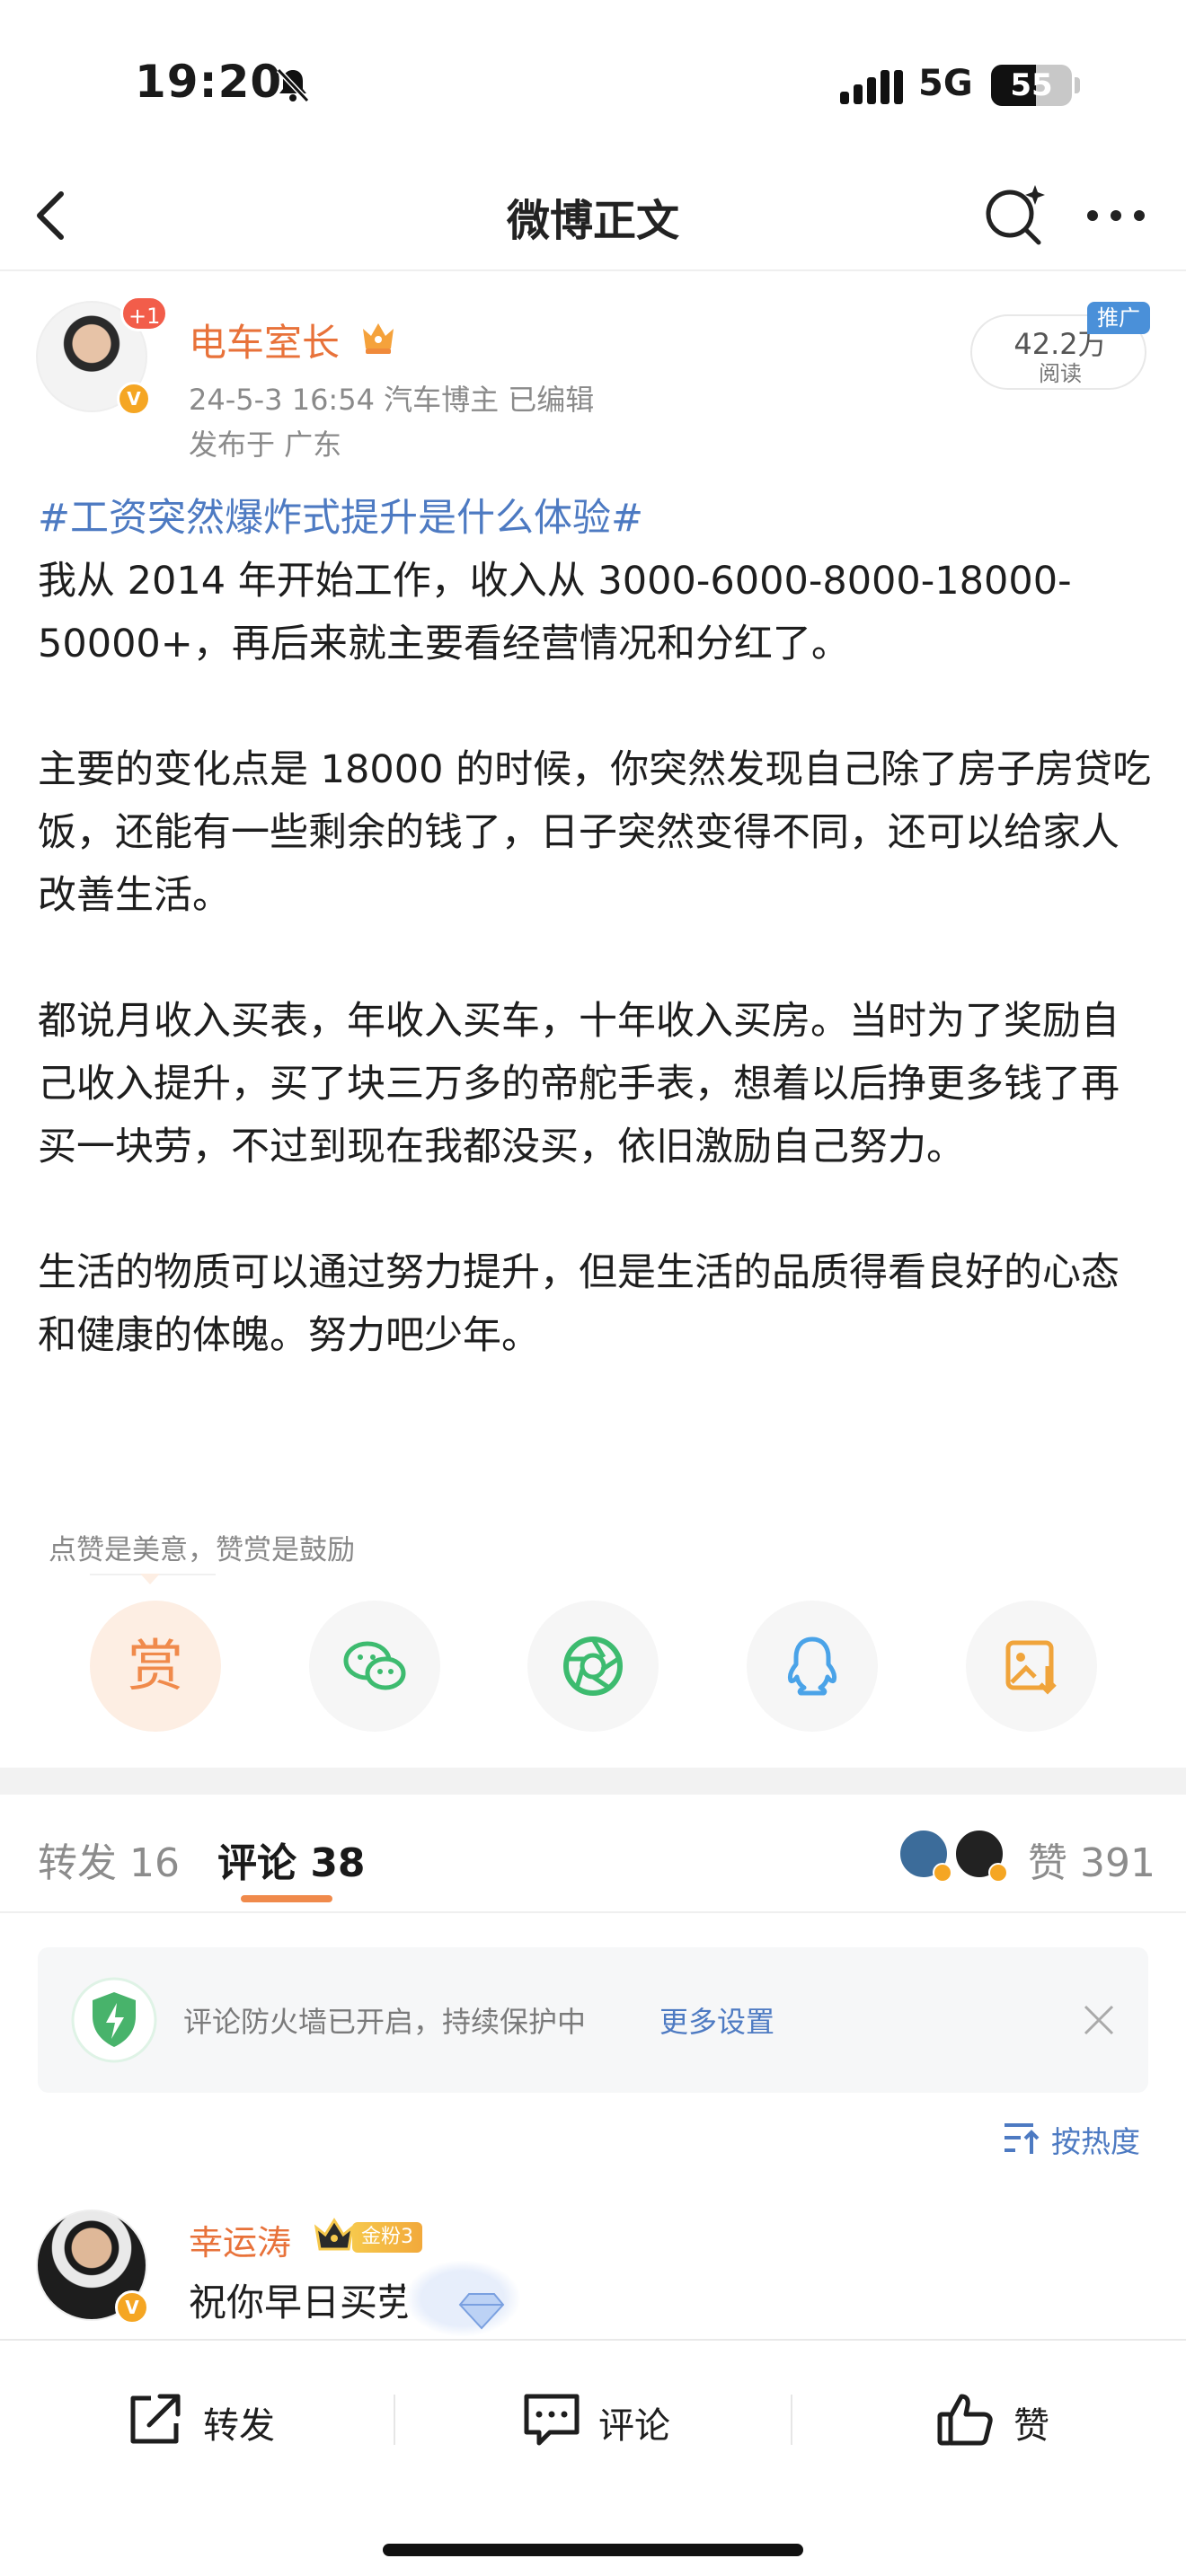  What do you see at coordinates (945, 83) in the screenshot?
I see `network-label: 5G` at bounding box center [945, 83].